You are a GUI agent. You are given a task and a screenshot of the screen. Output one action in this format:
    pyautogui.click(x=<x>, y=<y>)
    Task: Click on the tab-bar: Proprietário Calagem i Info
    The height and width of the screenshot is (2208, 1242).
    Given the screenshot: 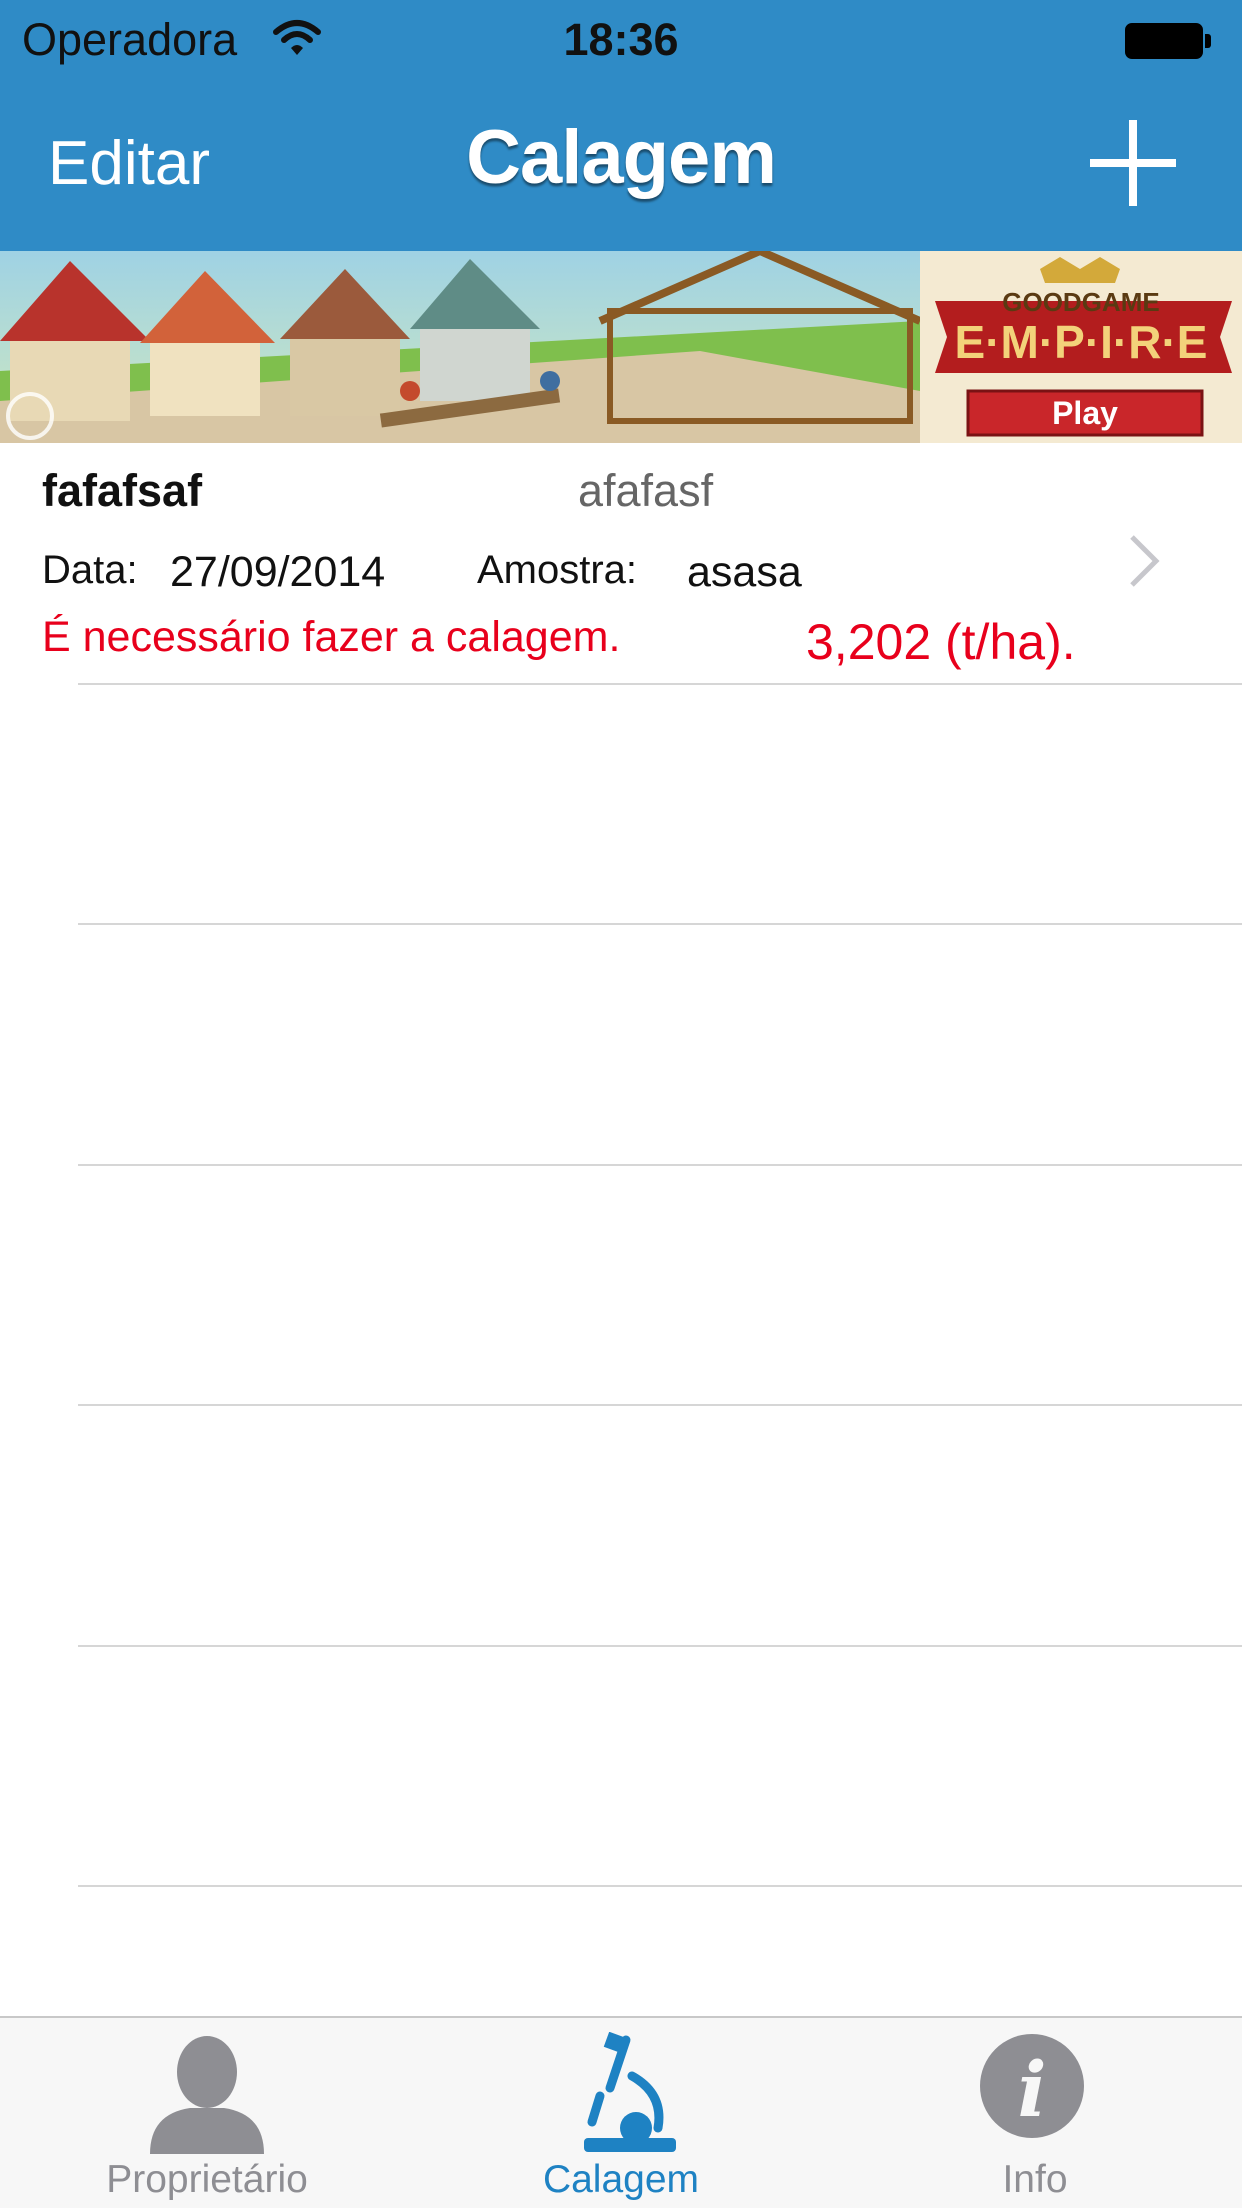 What is the action you would take?
    pyautogui.click(x=621, y=2112)
    